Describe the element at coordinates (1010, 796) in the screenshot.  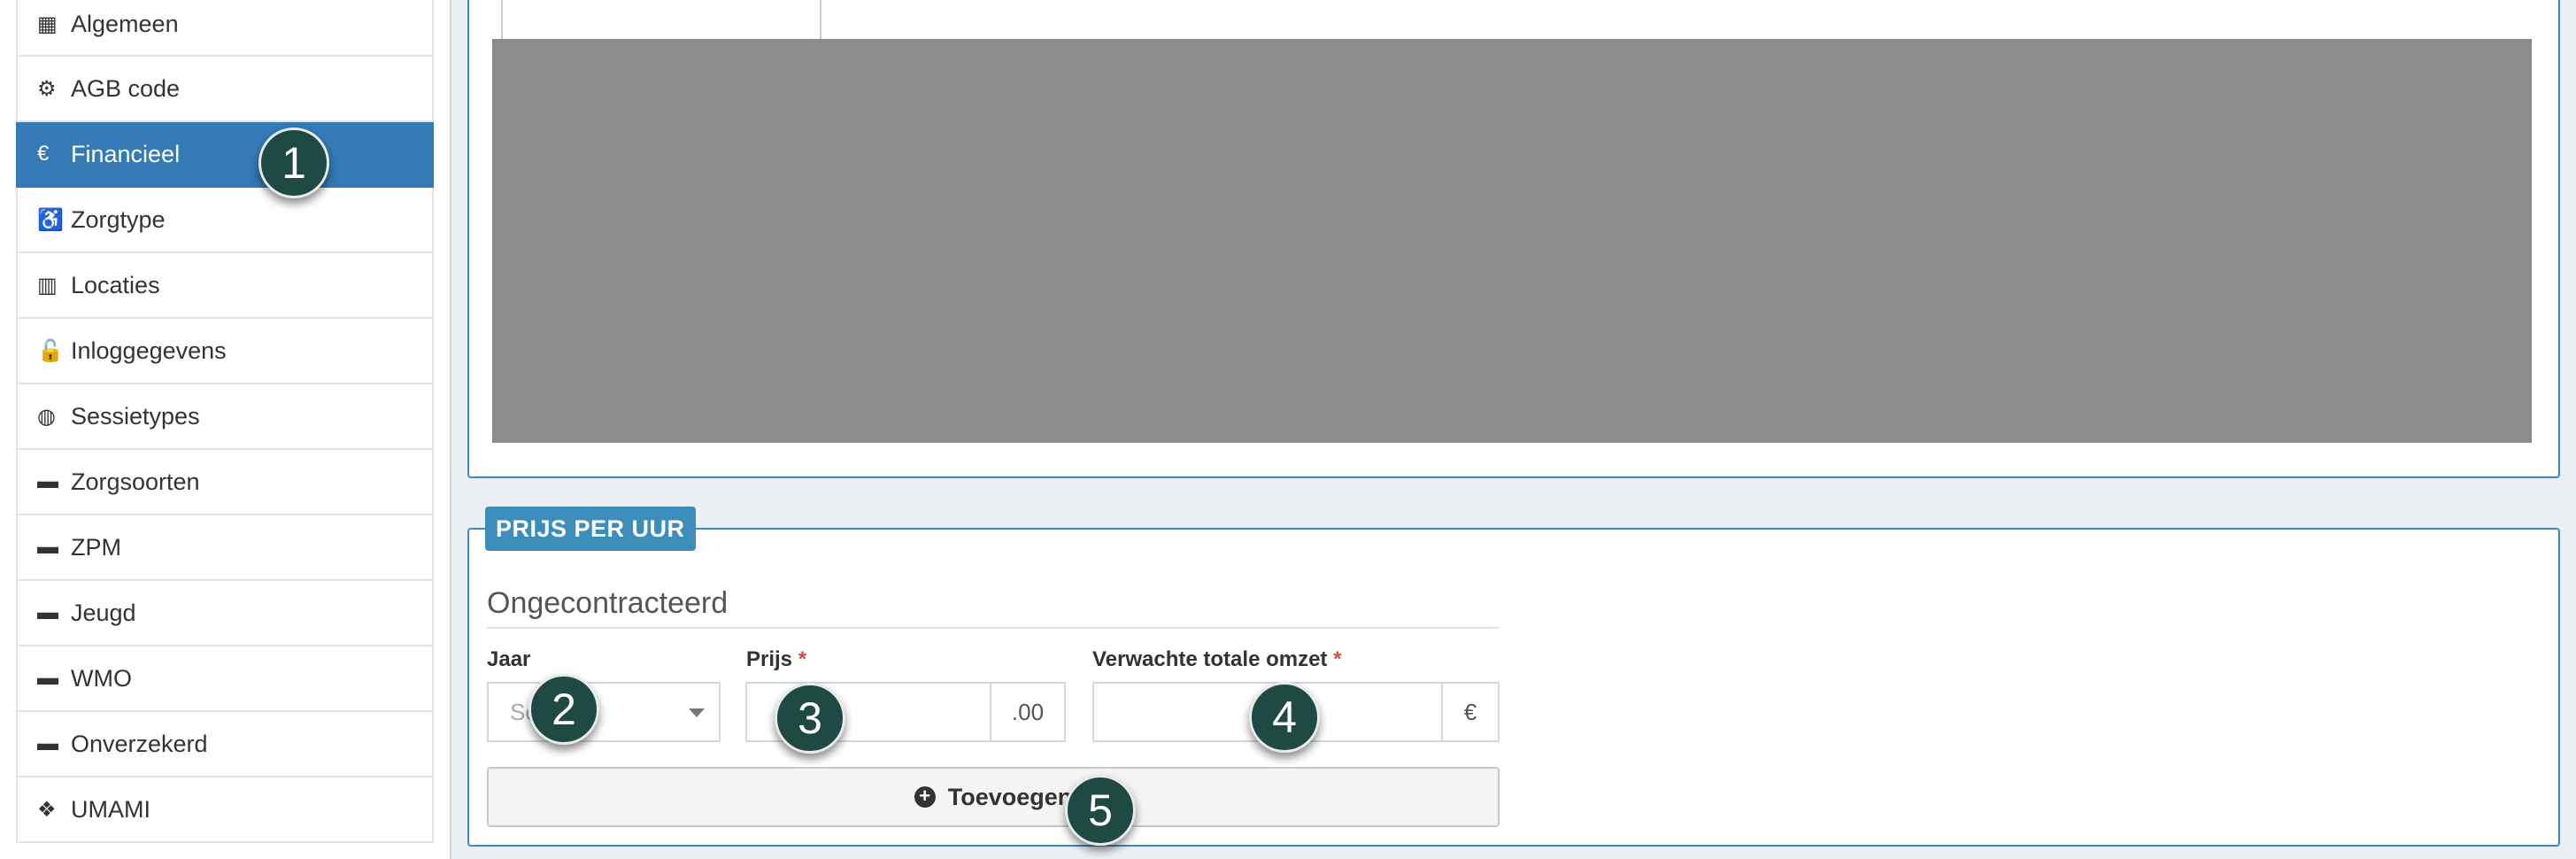
I see `add-button-label: Toevoegen` at that location.